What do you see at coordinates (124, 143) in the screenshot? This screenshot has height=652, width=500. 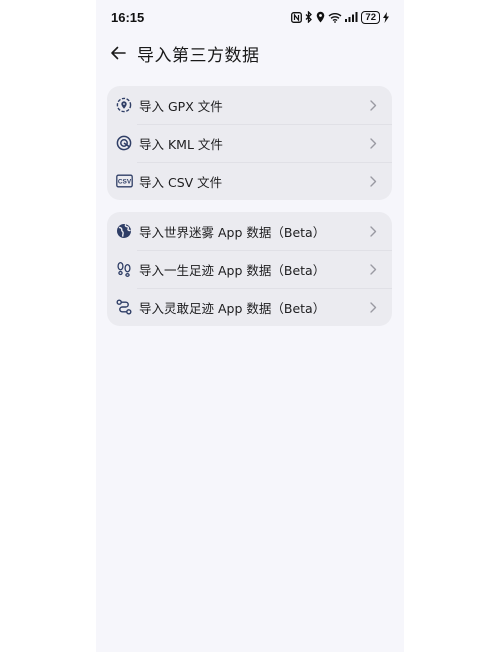 I see `target-icon` at bounding box center [124, 143].